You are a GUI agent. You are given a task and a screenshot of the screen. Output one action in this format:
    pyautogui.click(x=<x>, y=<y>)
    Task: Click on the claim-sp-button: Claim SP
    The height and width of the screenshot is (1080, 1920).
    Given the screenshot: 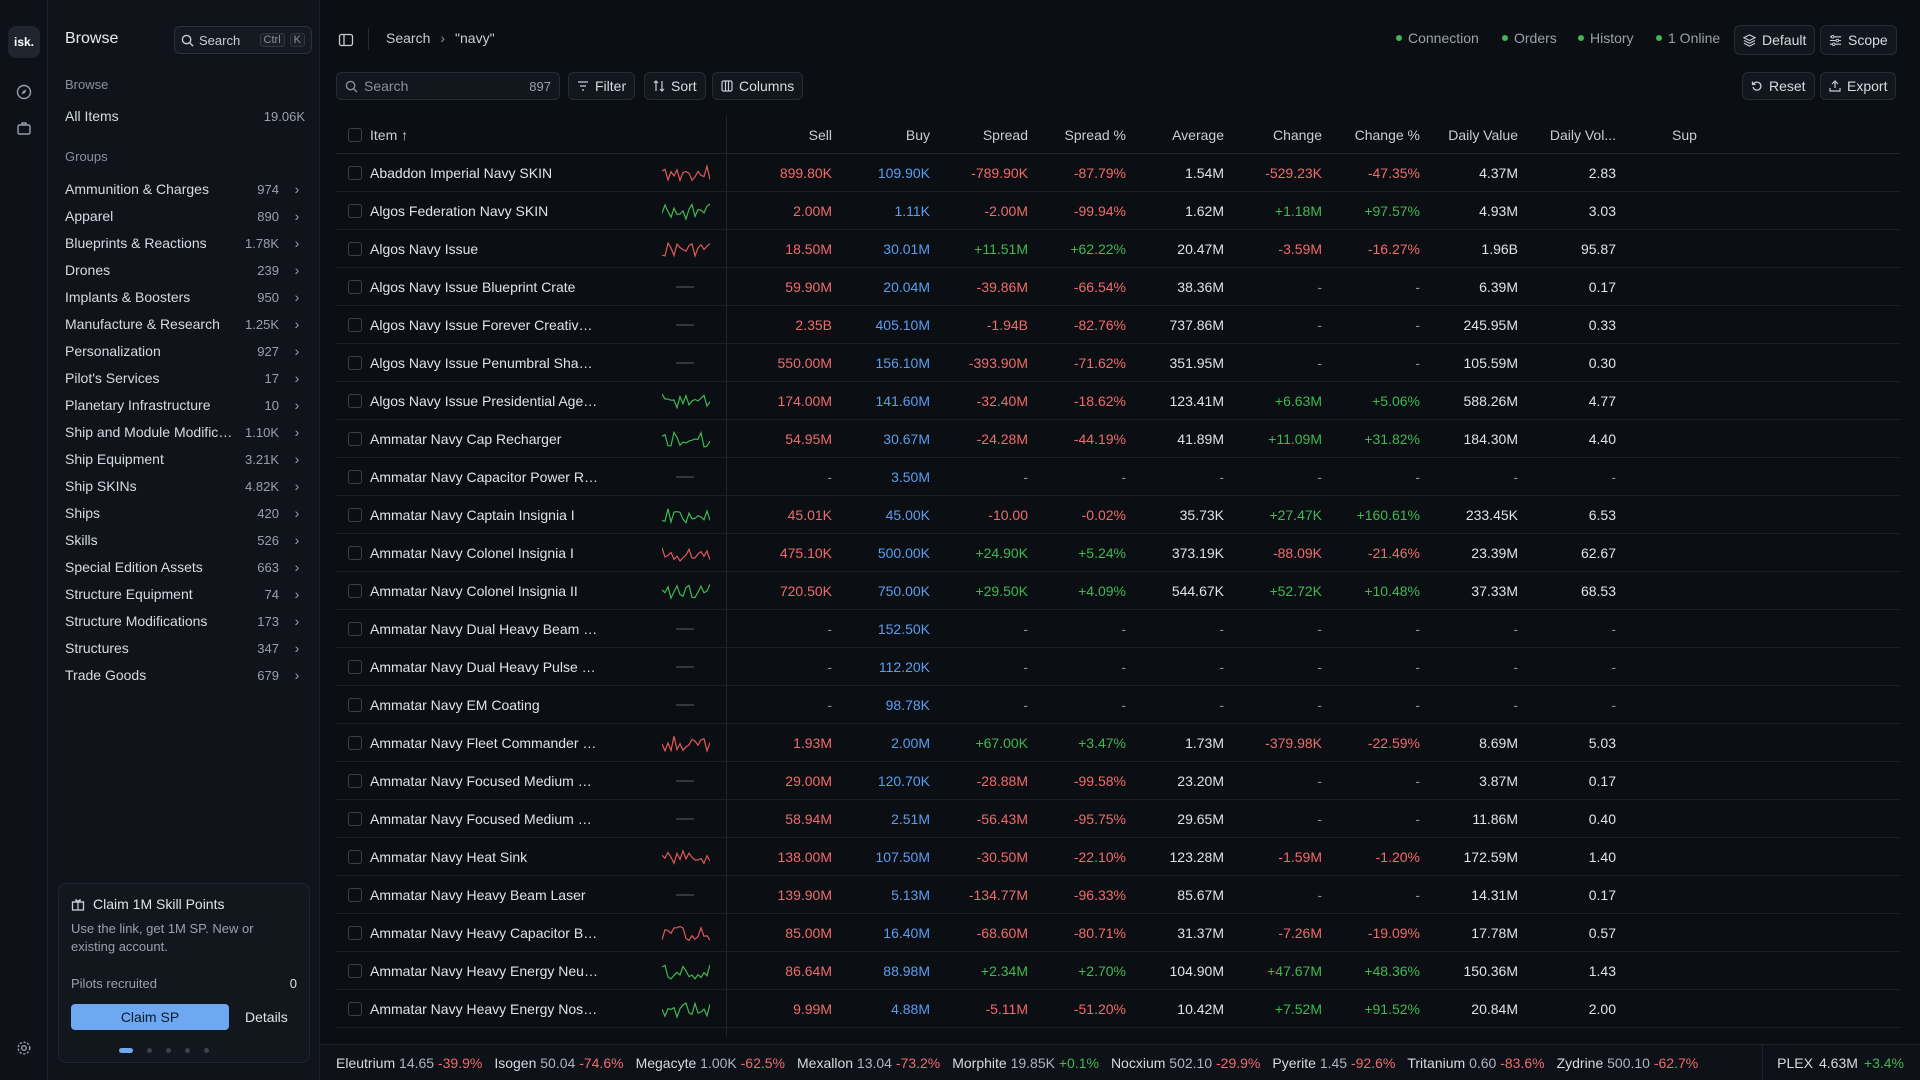 What is the action you would take?
    pyautogui.click(x=150, y=1017)
    